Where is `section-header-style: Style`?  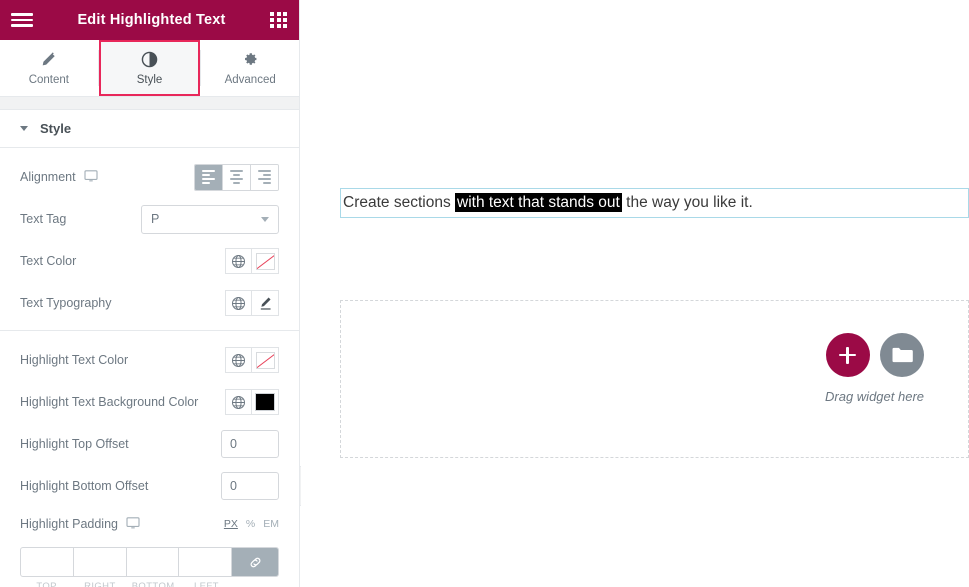
section-header-style: Style is located at coordinates (149, 129).